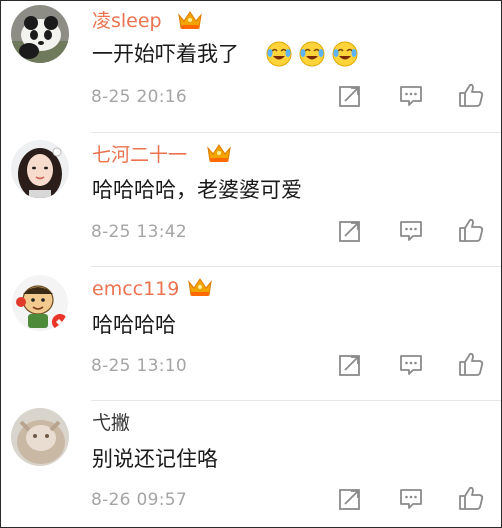  Describe the element at coordinates (139, 155) in the screenshot. I see `username: 七河二十一` at that location.